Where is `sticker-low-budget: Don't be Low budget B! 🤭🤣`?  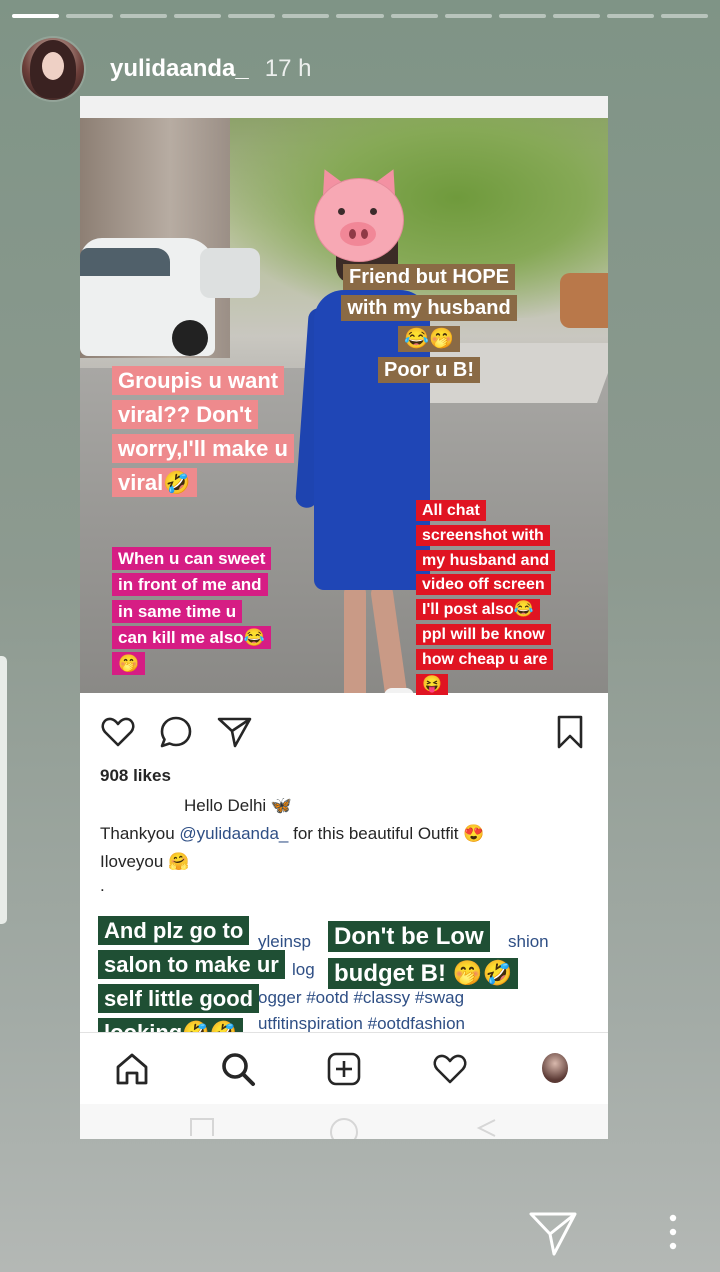
sticker-low-budget: Don't be Low budget B! 🤭🤣 is located at coordinates (448, 955).